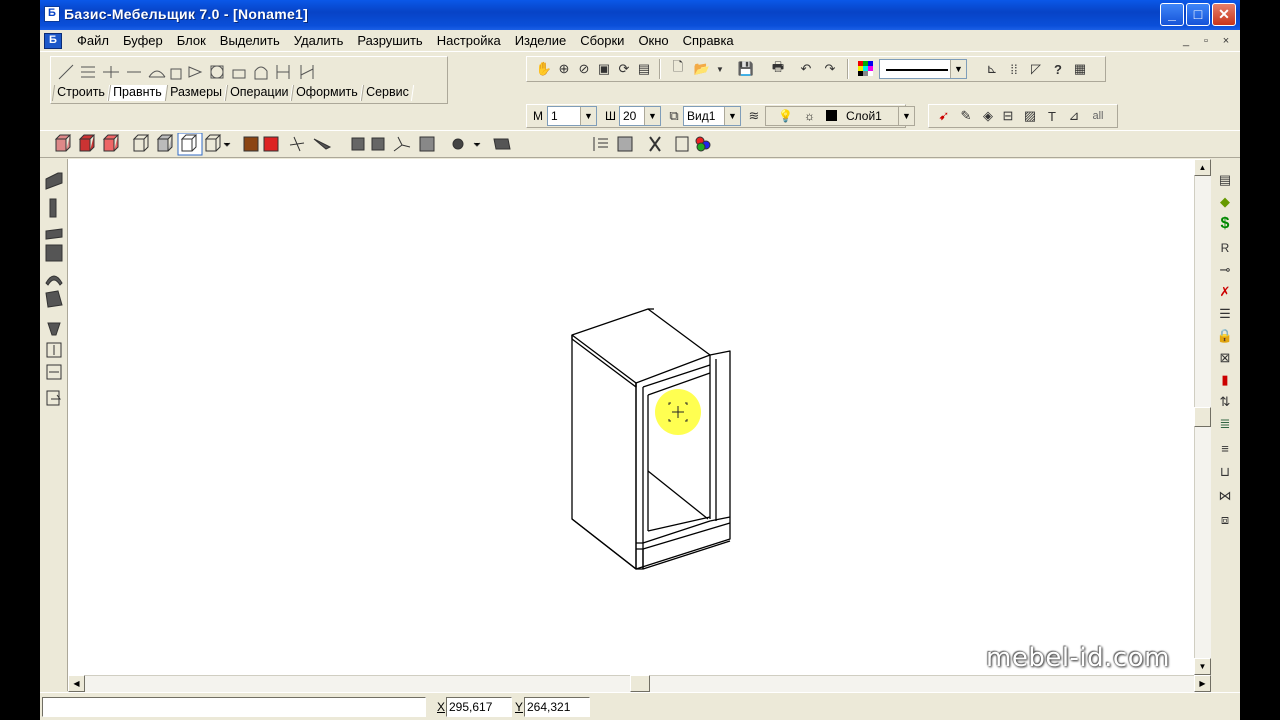 The height and width of the screenshot is (720, 1280). What do you see at coordinates (653, 41) in the screenshot?
I see `menu-window: Окно` at bounding box center [653, 41].